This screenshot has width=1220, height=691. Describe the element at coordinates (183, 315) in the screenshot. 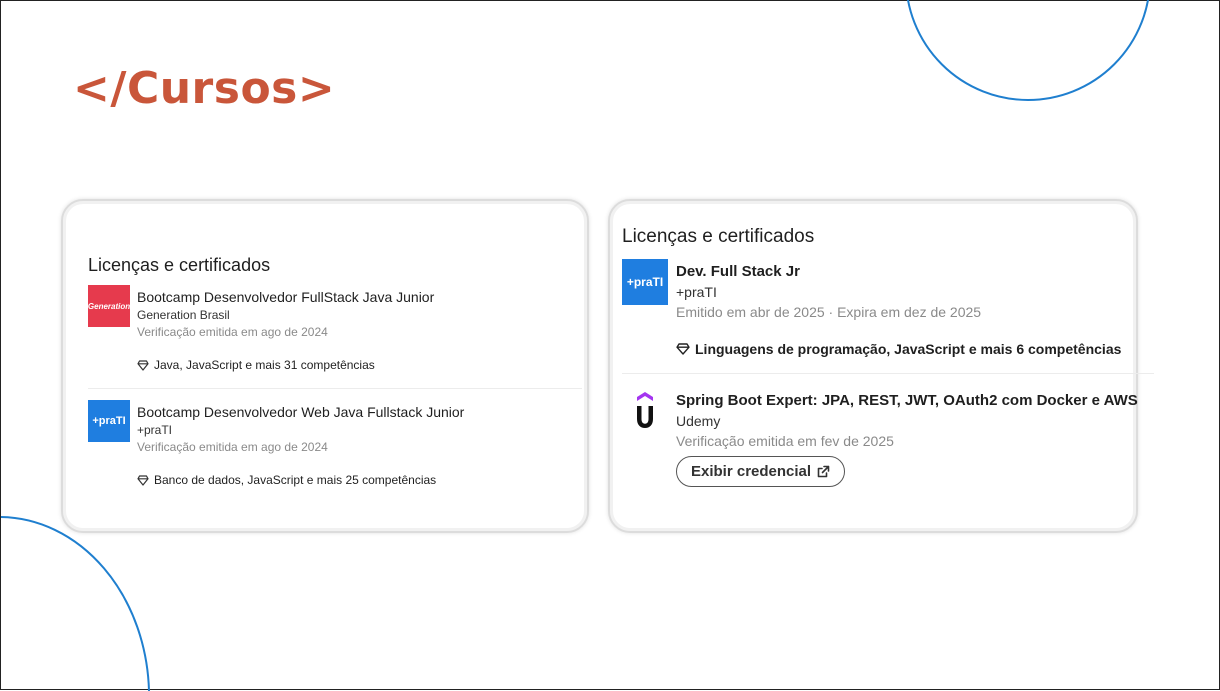

I see `certificate-issuer: Generation Brasil` at that location.